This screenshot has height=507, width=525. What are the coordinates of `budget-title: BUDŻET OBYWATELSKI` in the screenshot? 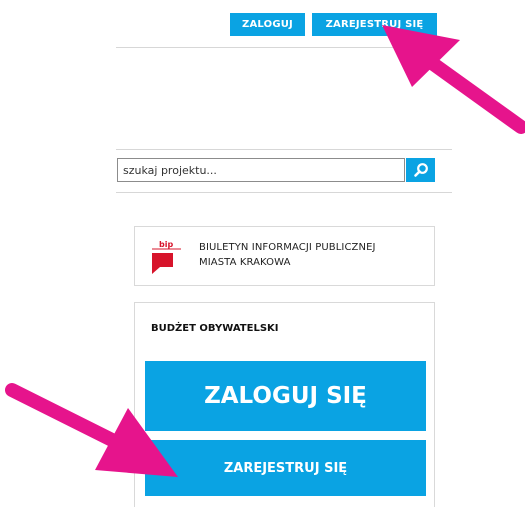 It's located at (215, 328).